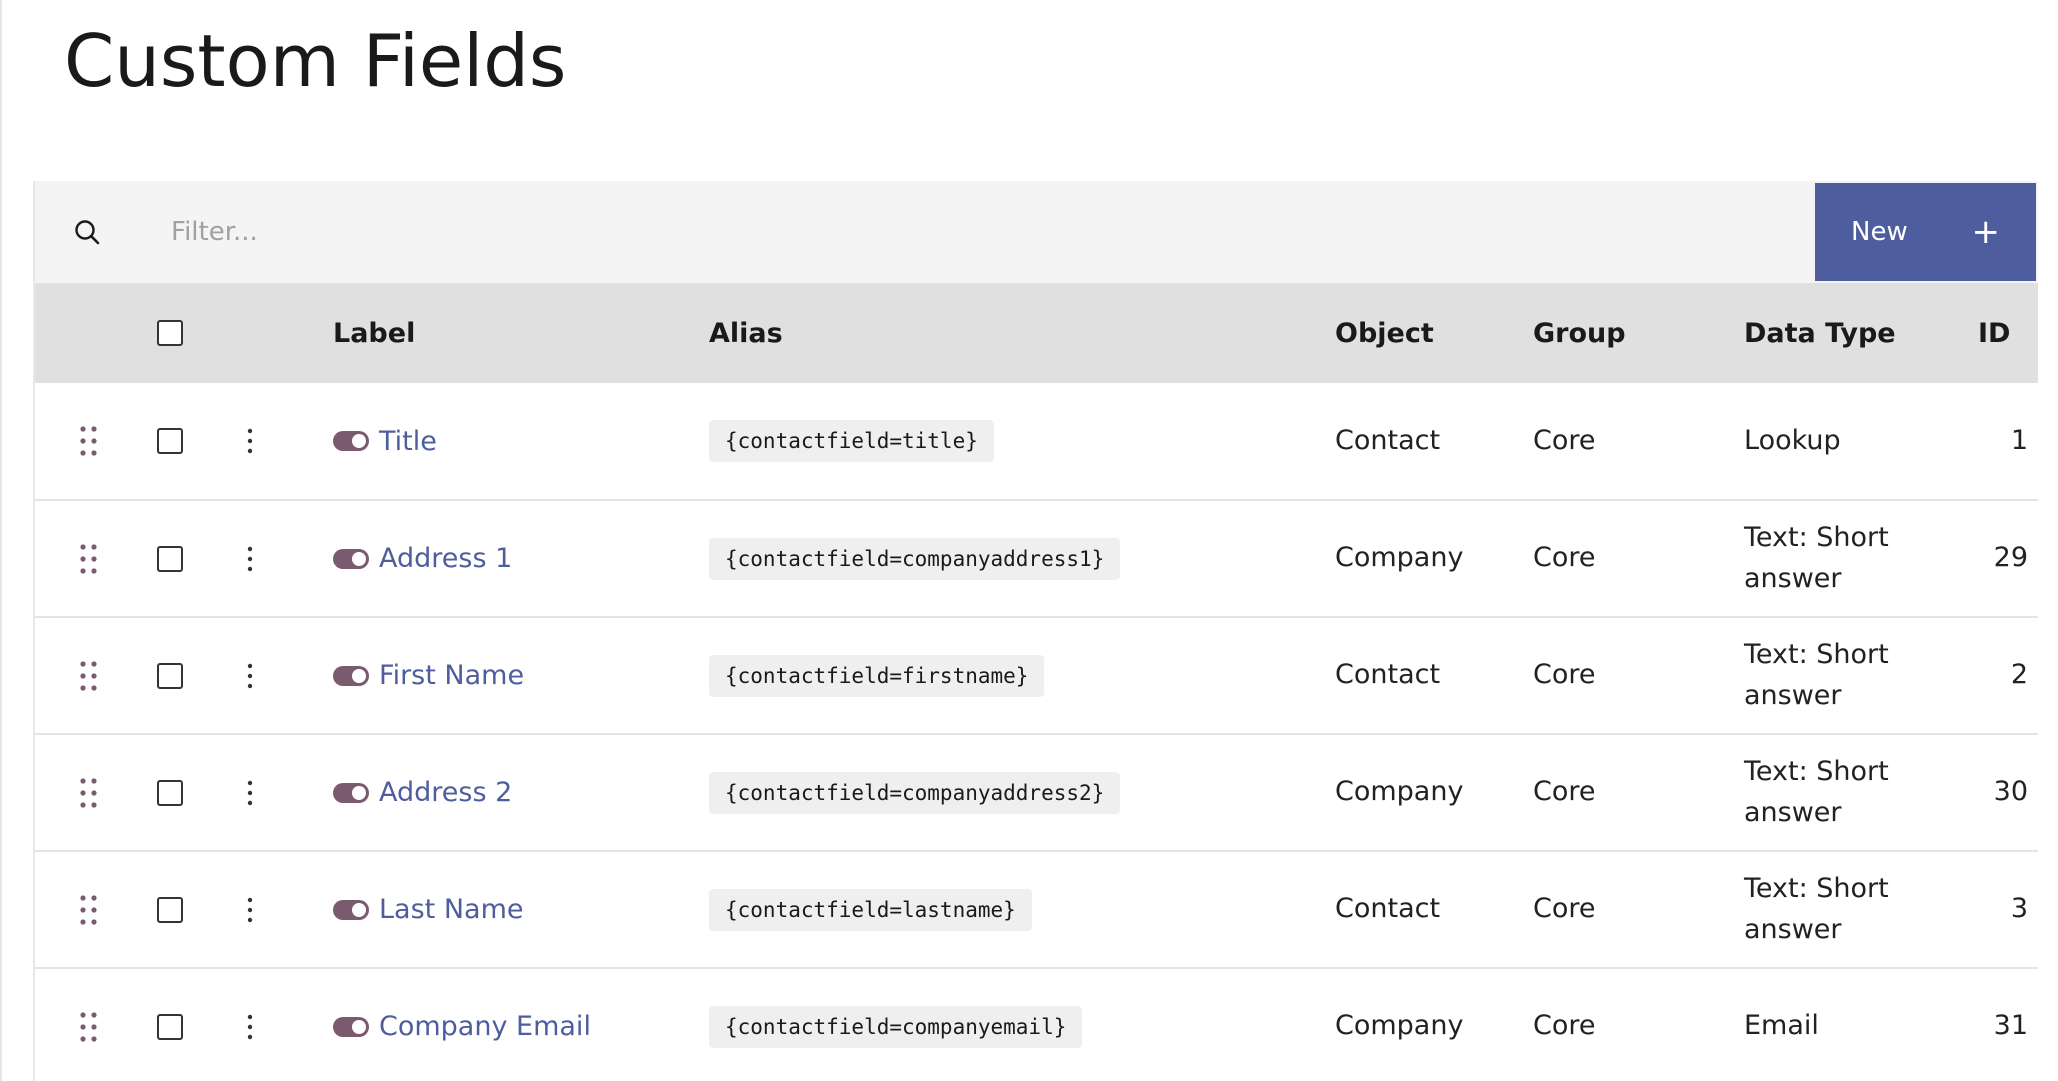  Describe the element at coordinates (1022, 910) in the screenshot. I see `alias-cell: {contactfield=lastname}` at that location.